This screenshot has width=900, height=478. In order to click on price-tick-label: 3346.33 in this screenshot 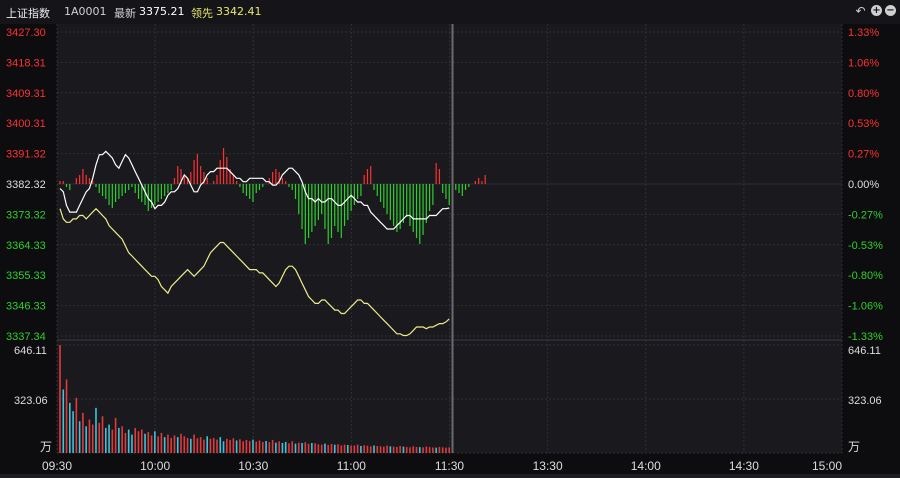, I will do `click(26, 307)`.